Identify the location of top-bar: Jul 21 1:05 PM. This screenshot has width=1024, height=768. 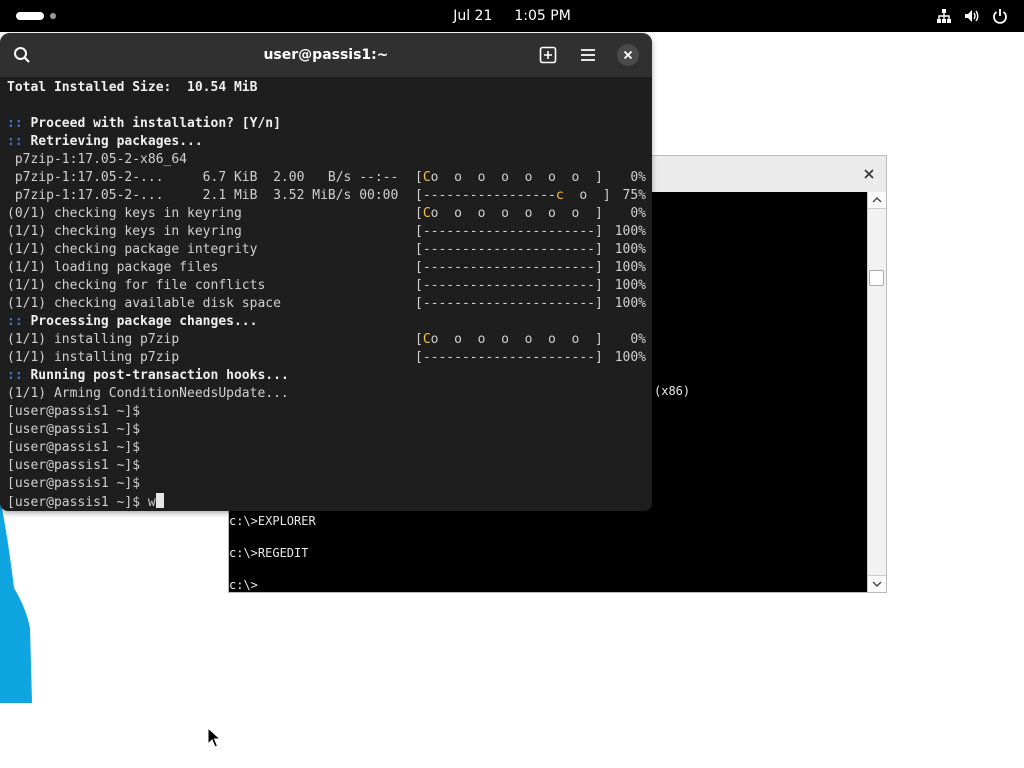
(512, 16).